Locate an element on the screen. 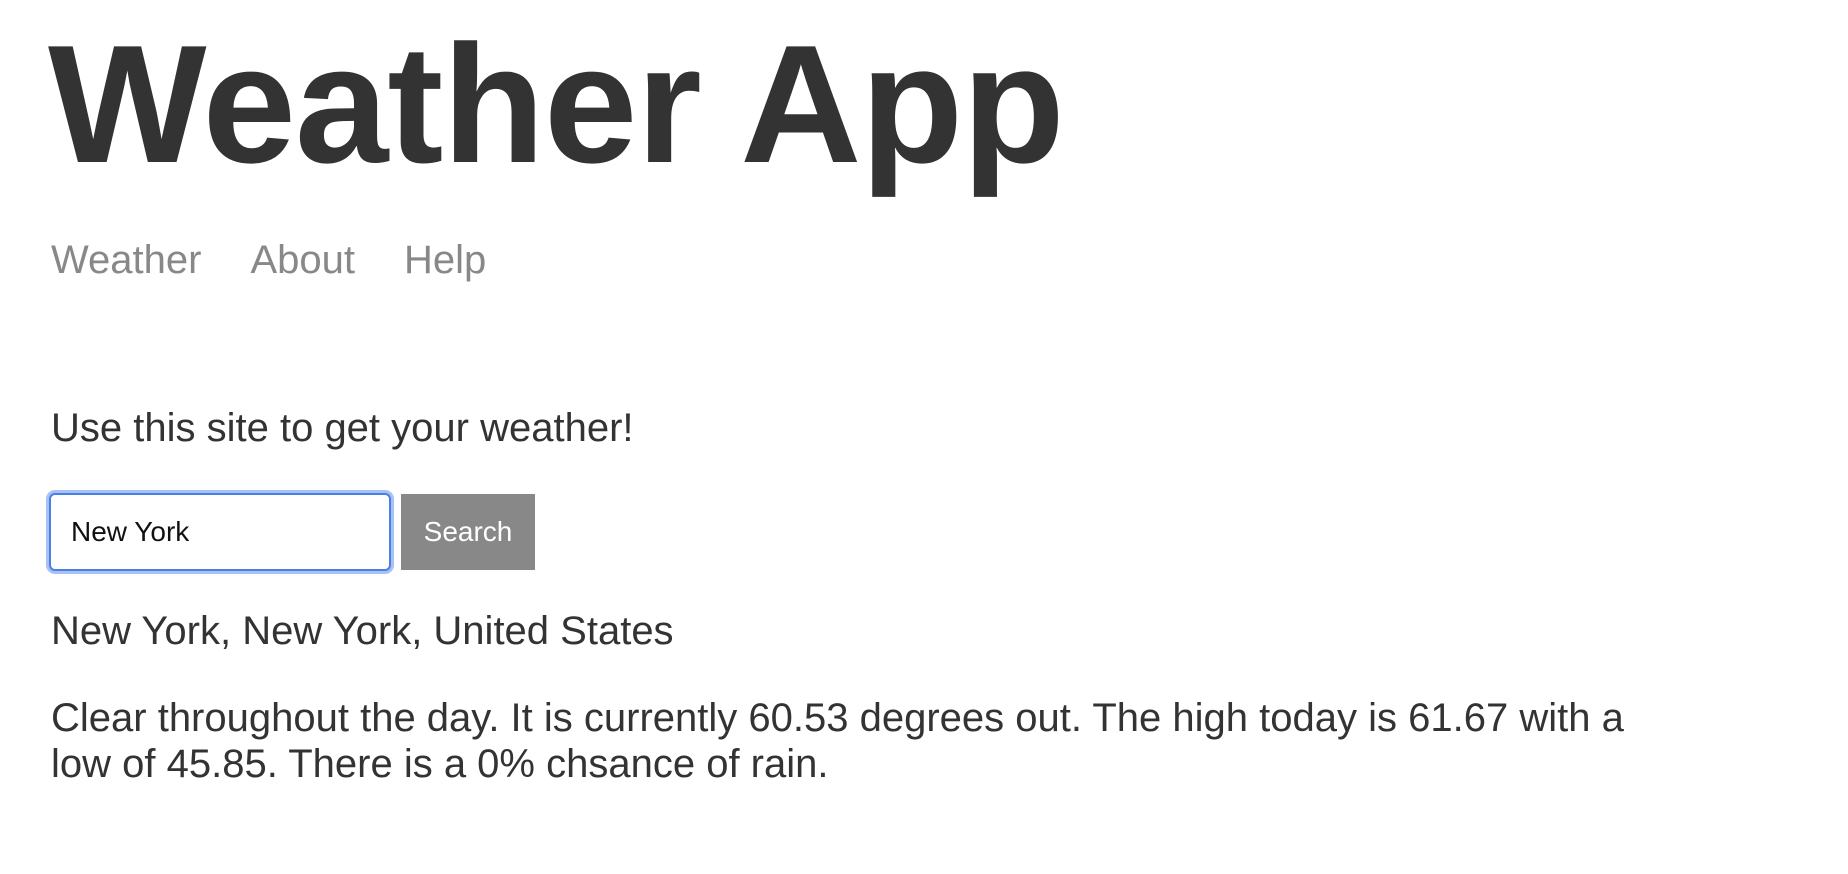 The height and width of the screenshot is (874, 1848). main-nav: Weather About Help is located at coordinates (268, 260).